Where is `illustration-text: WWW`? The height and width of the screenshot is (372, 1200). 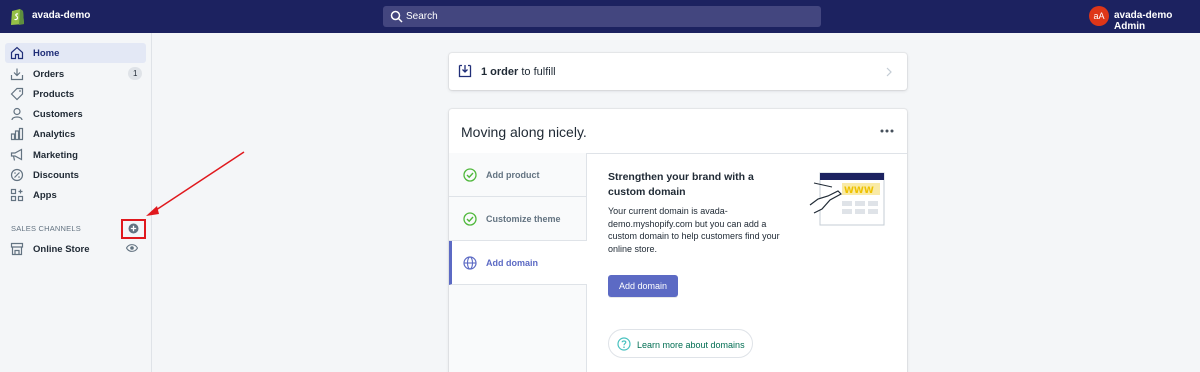 illustration-text: WWW is located at coordinates (859, 191).